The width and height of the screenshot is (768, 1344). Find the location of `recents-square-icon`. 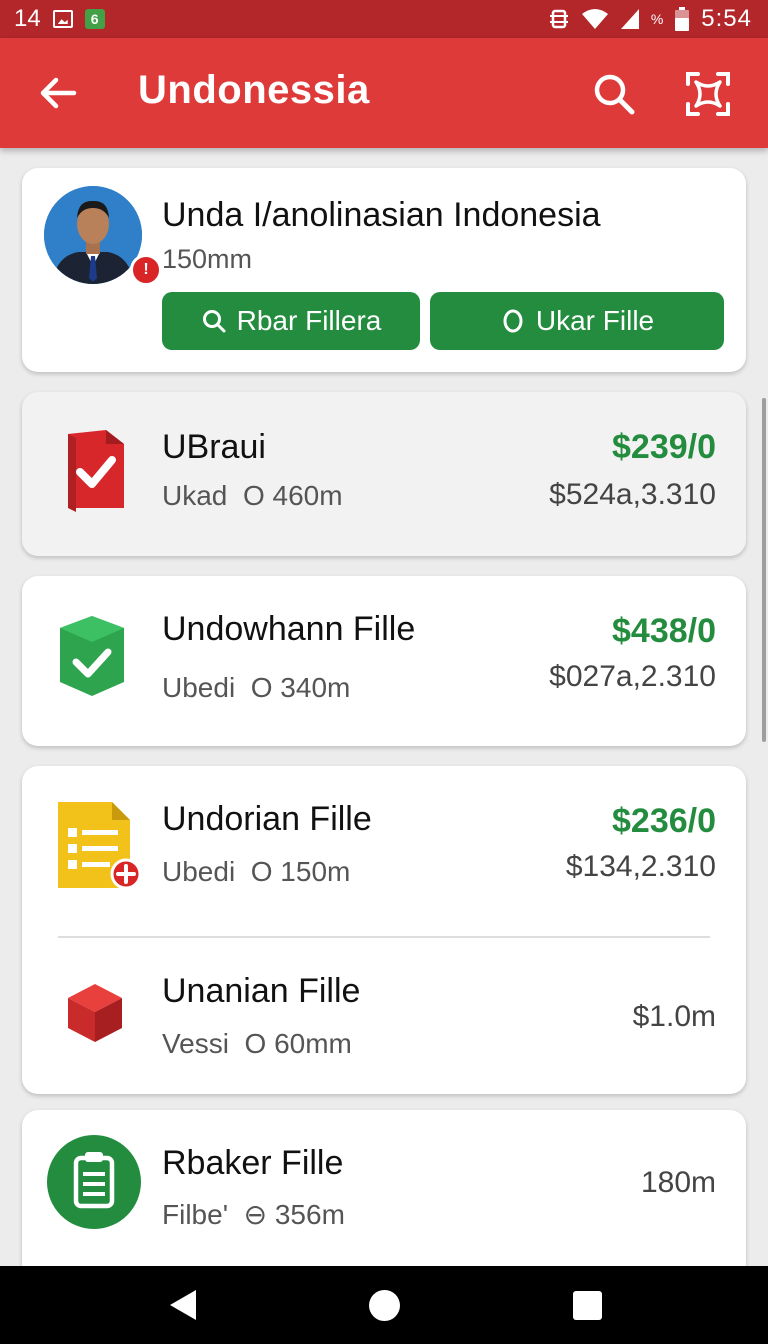

recents-square-icon is located at coordinates (587, 1305).